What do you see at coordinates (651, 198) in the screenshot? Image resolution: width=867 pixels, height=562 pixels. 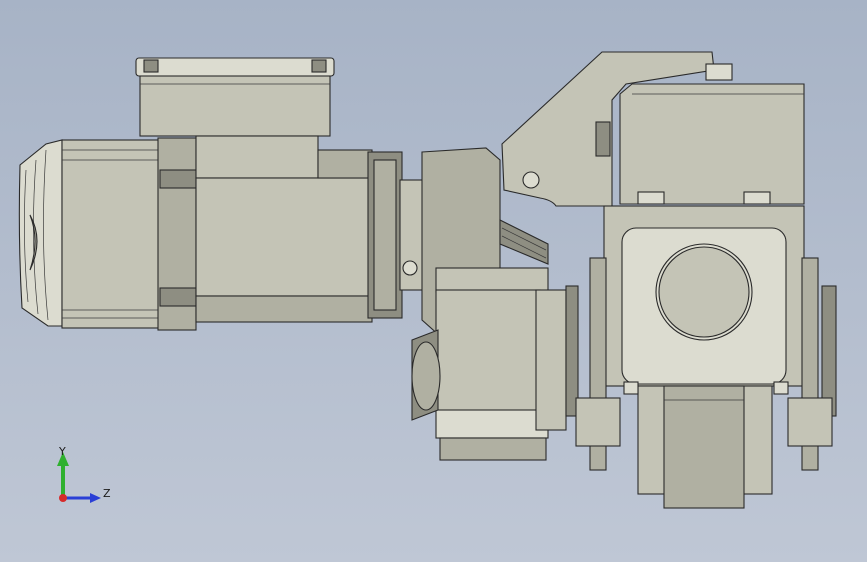 I see `mount-bolt-left` at bounding box center [651, 198].